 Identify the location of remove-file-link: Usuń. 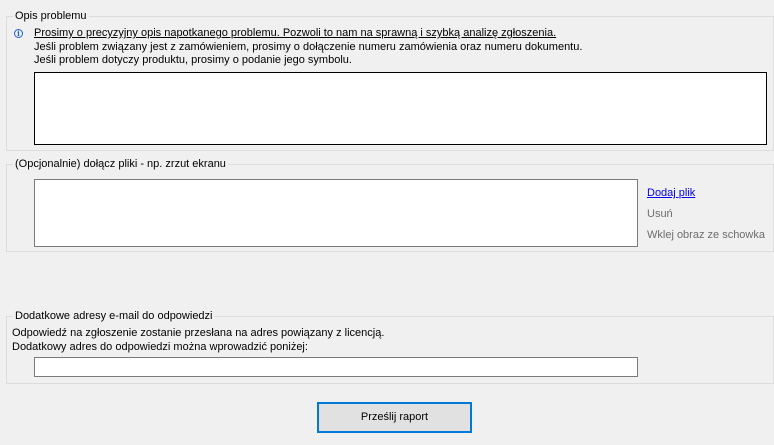
(660, 214).